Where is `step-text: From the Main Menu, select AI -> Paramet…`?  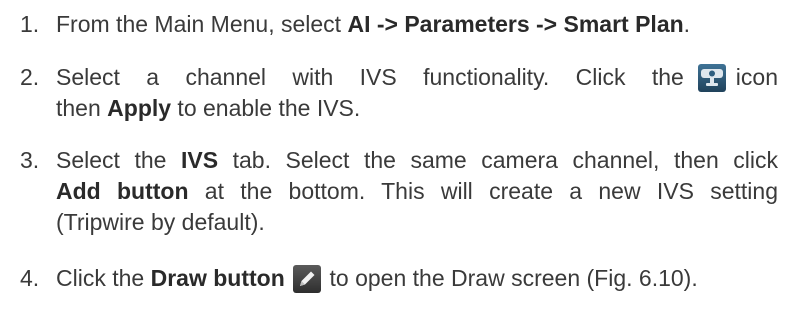 step-text: From the Main Menu, select AI -> Paramet… is located at coordinates (373, 24).